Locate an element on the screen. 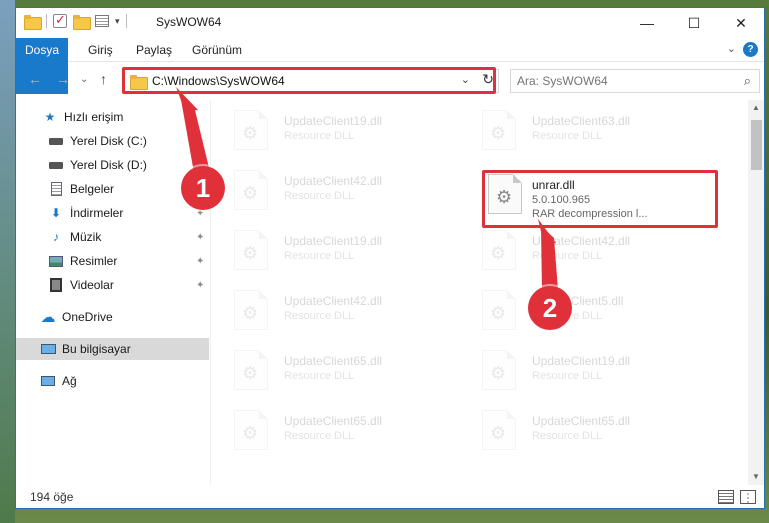  document-icon is located at coordinates (56, 189).